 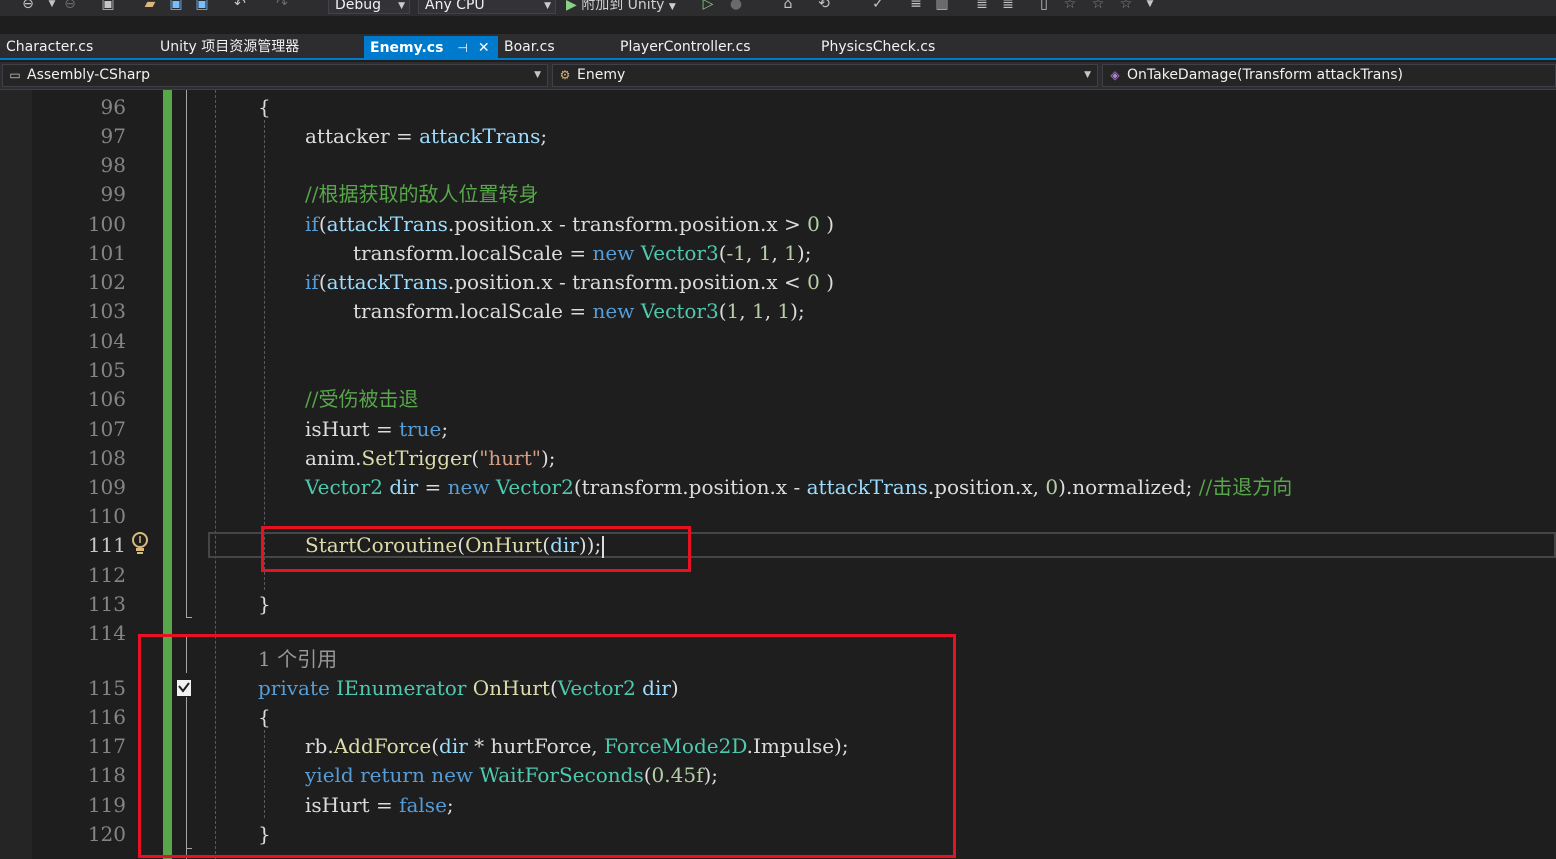 I want to click on bookmark-next-icon: ☆, so click(x=1098, y=6).